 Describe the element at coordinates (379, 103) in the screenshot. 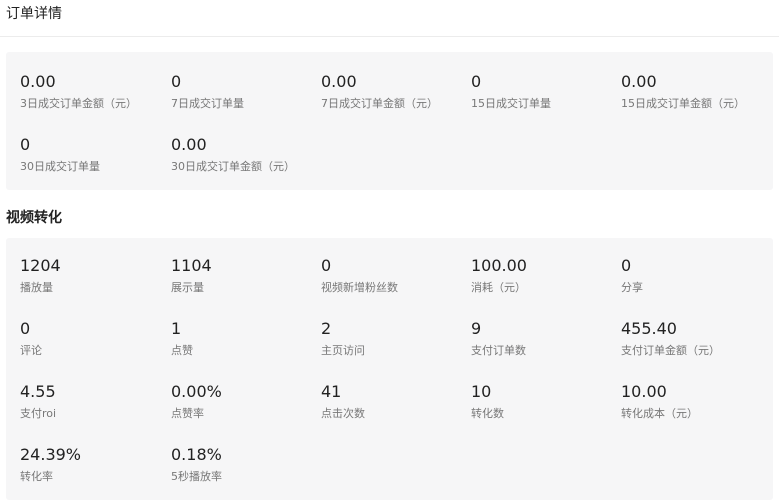

I see `metric-label: 7日成交订单金额（元）` at that location.